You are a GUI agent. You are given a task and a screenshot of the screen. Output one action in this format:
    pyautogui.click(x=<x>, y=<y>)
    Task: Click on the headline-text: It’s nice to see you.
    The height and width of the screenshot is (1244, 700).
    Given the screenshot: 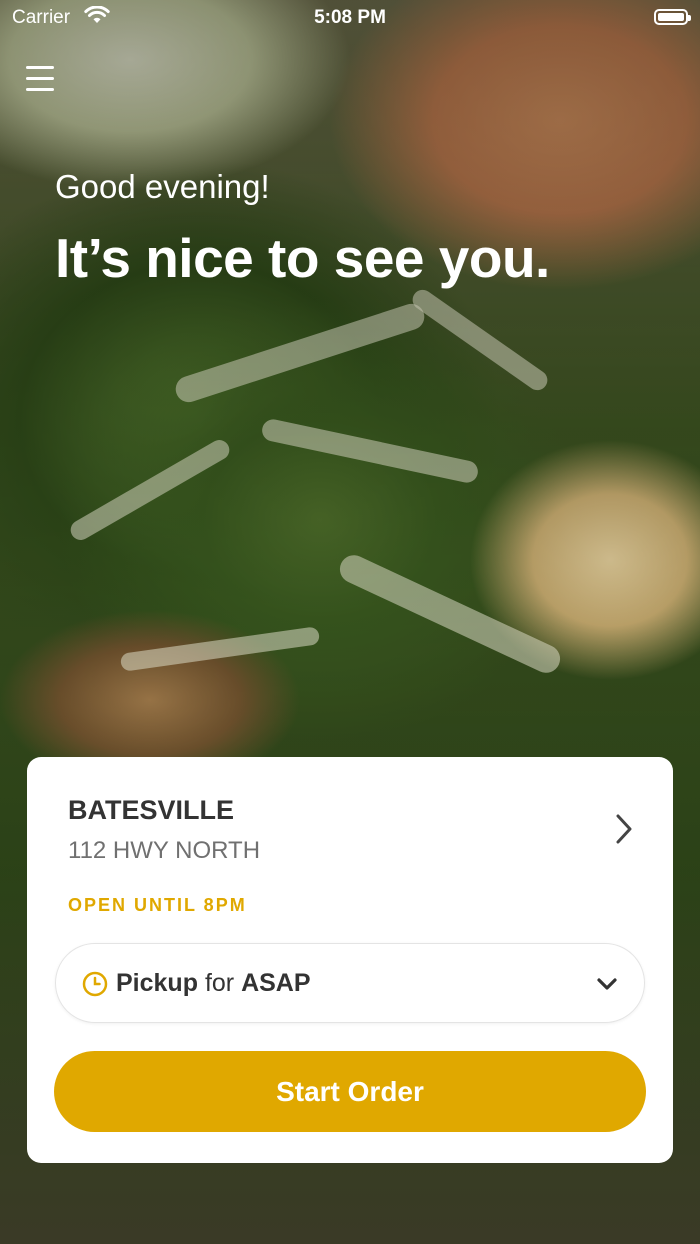 What is the action you would take?
    pyautogui.click(x=302, y=258)
    